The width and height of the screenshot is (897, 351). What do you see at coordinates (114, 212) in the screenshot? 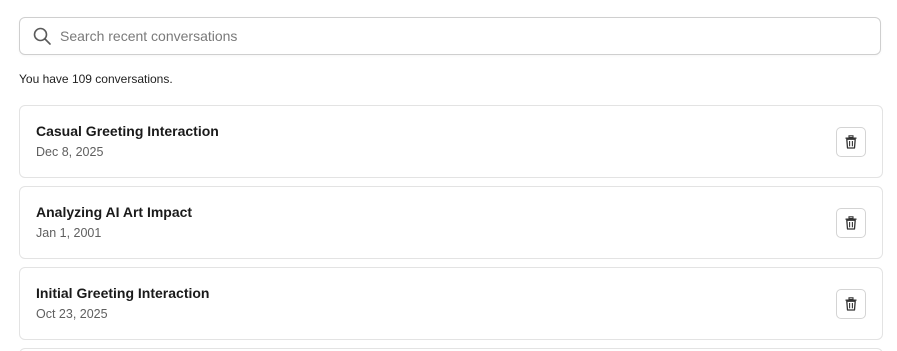
I see `conversation-title: Analyzing AI Art Impact` at bounding box center [114, 212].